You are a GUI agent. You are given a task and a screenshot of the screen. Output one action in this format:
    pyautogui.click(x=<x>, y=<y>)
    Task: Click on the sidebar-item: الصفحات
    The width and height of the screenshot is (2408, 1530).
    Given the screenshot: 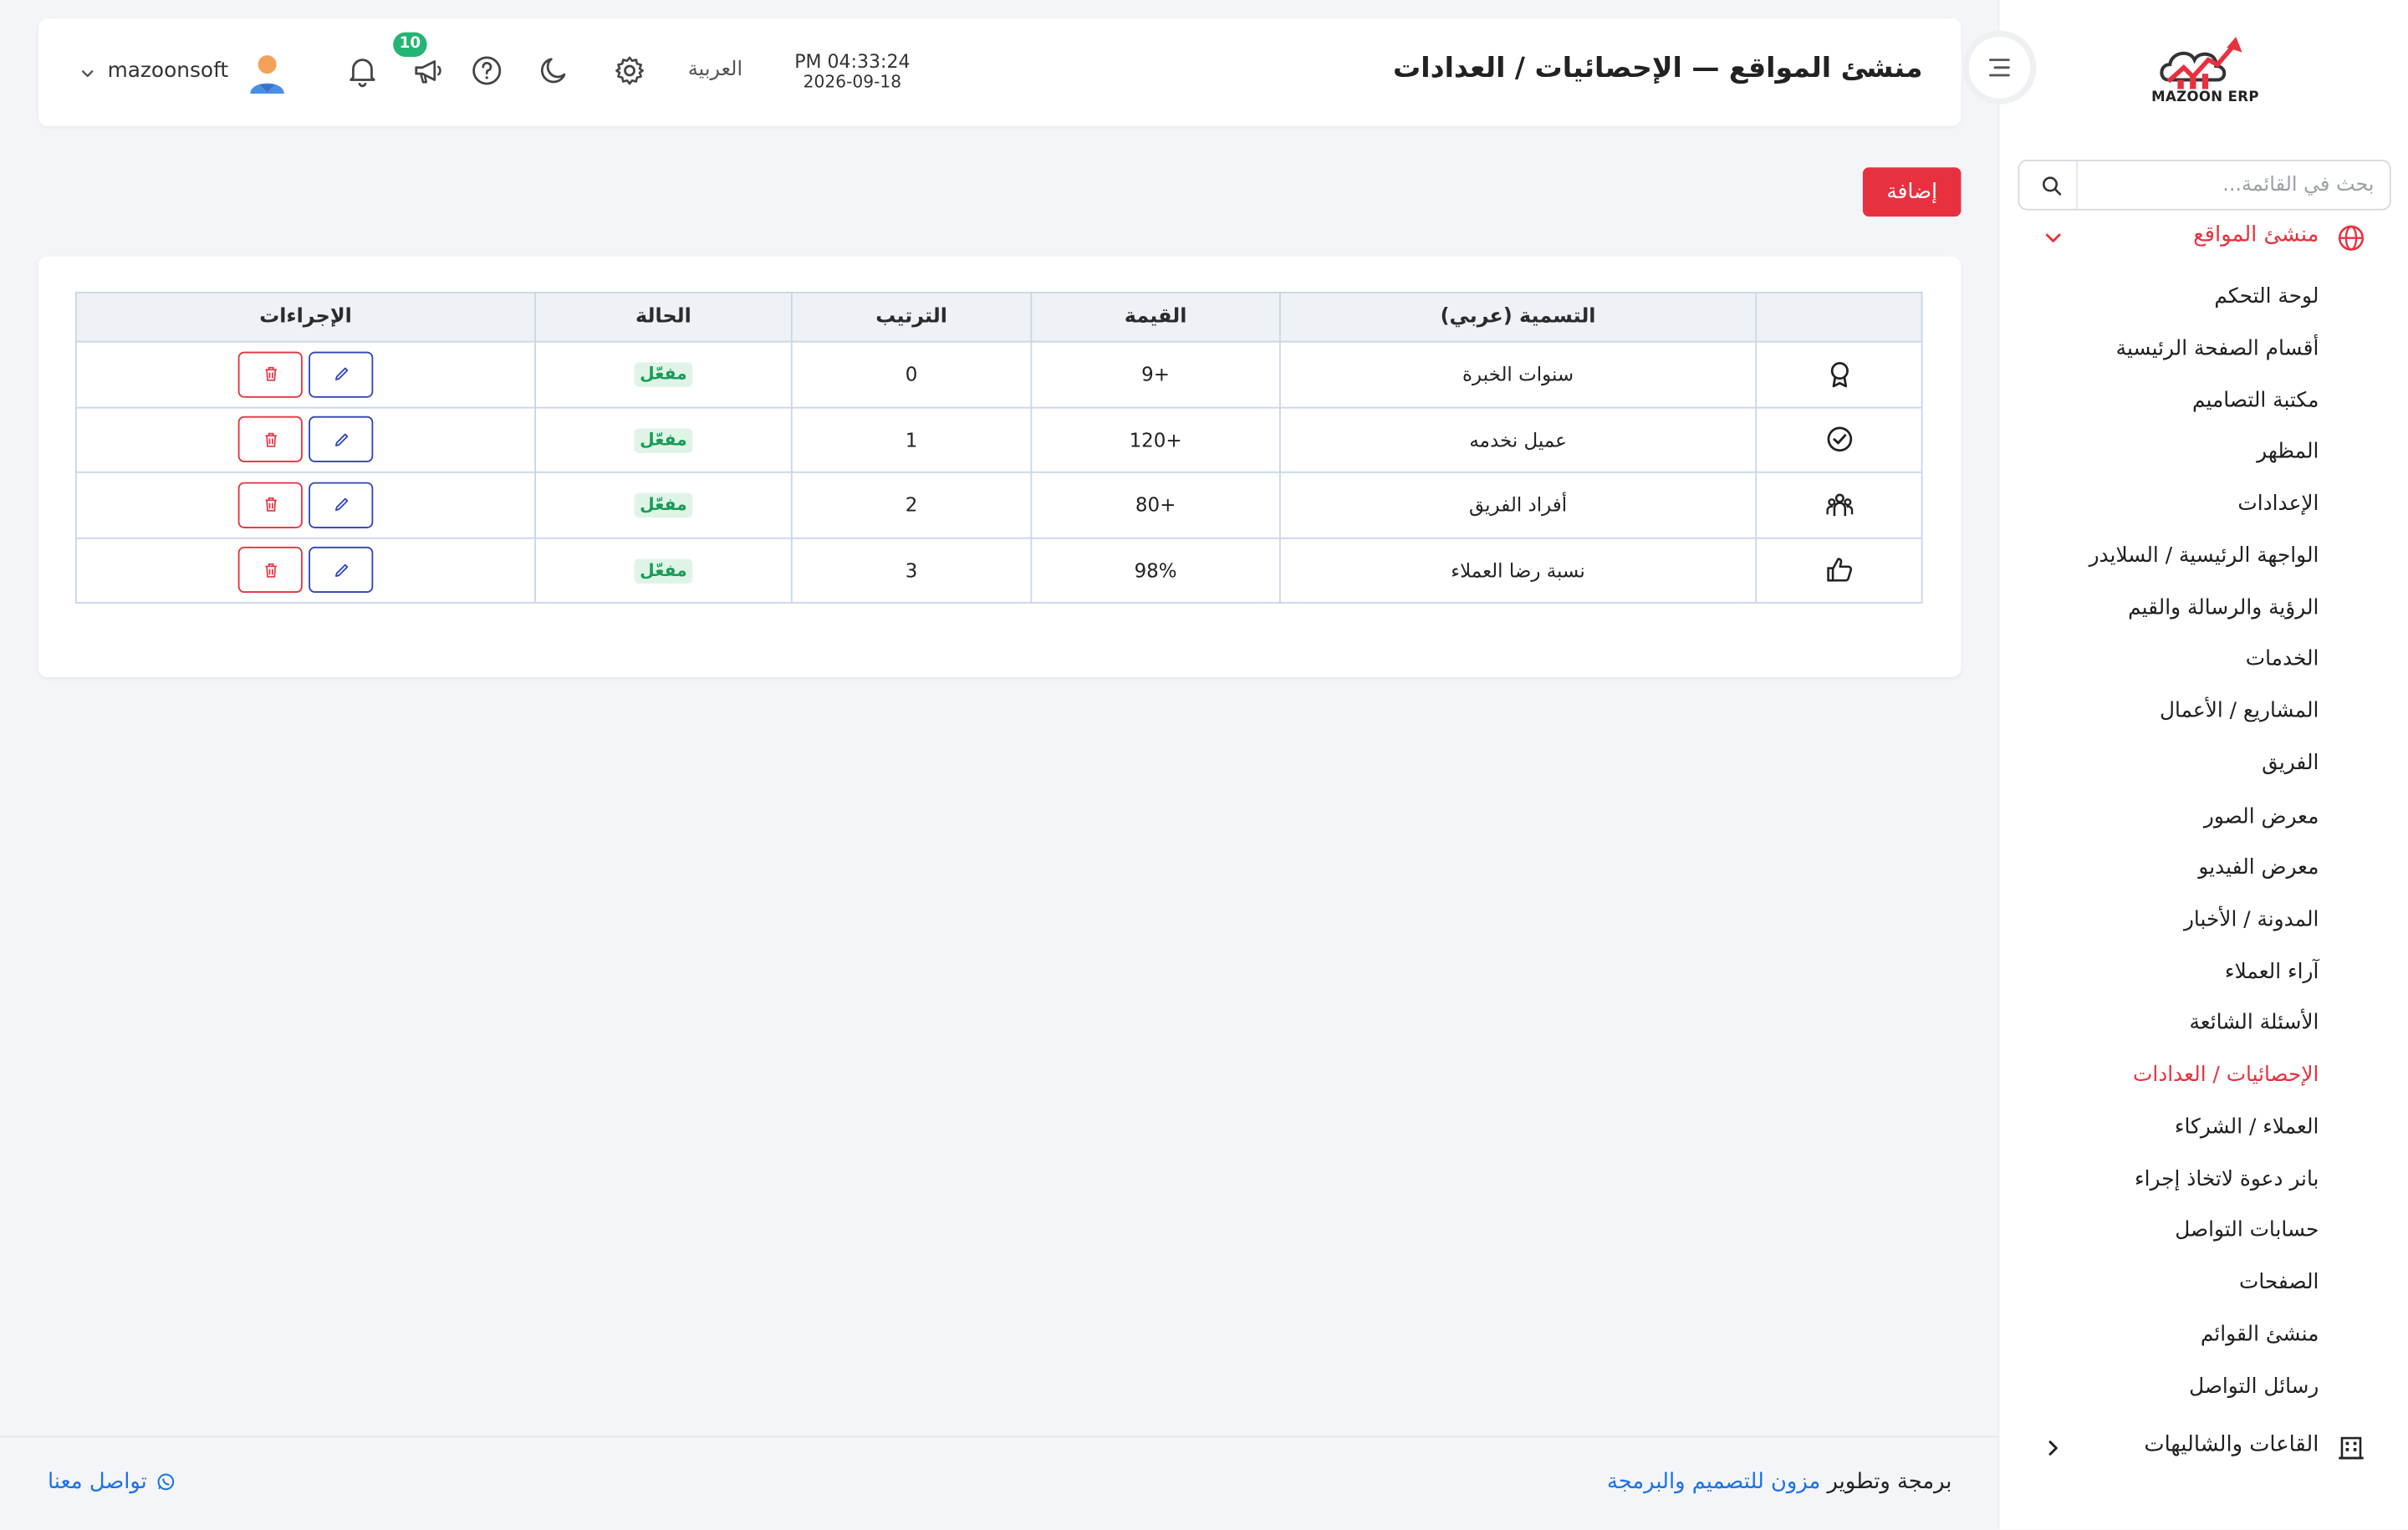 What is the action you would take?
    pyautogui.click(x=2279, y=1282)
    